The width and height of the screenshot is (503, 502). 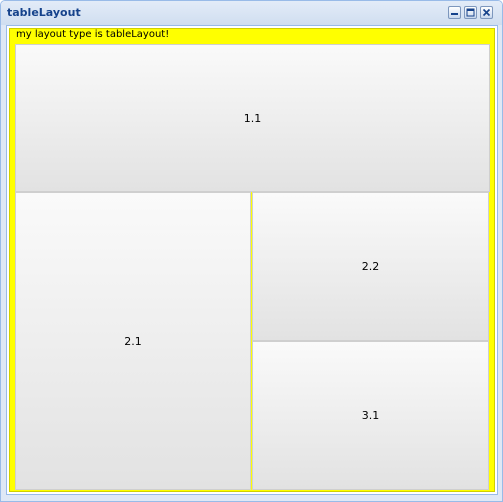 I want to click on minimize-button, so click(x=454, y=12).